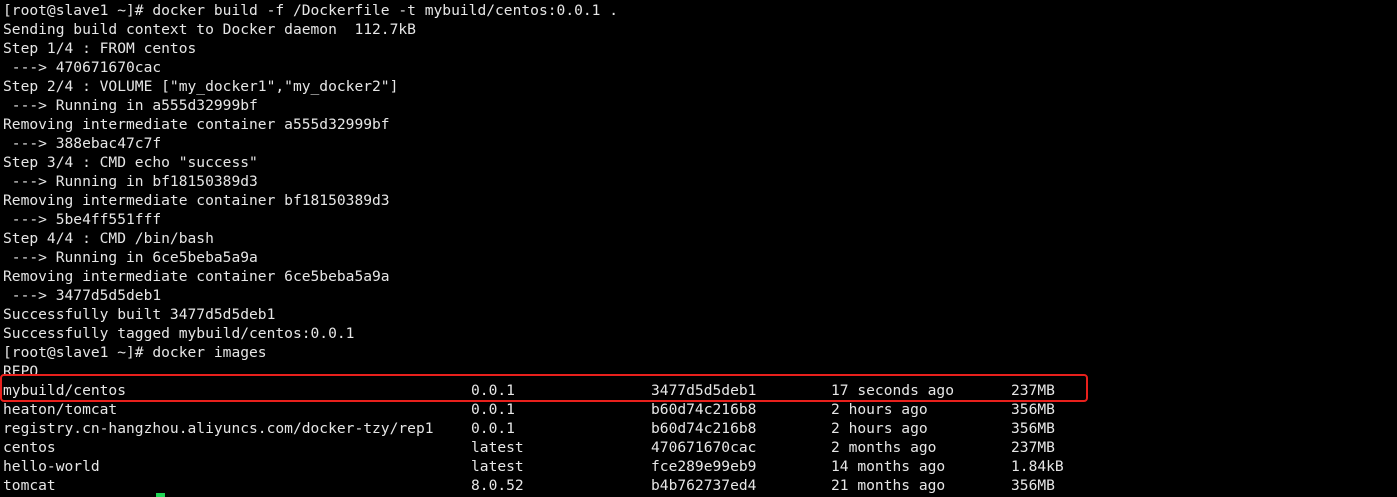 This screenshot has width=1397, height=497. I want to click on output-line: Step 4/4 : CMD /bin/bash, so click(108, 238).